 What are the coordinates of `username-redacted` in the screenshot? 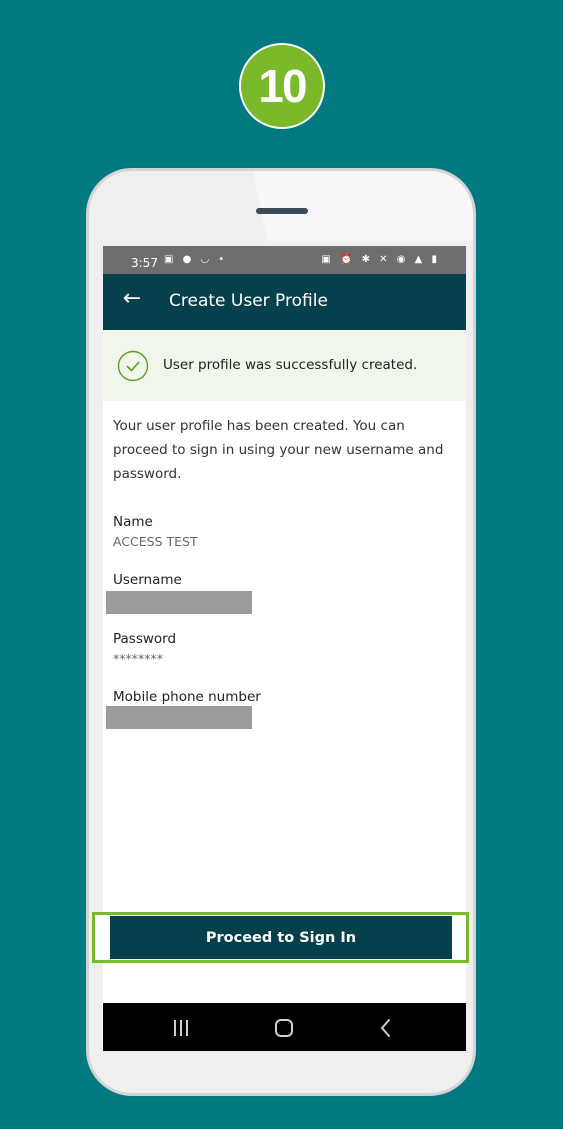 It's located at (179, 602).